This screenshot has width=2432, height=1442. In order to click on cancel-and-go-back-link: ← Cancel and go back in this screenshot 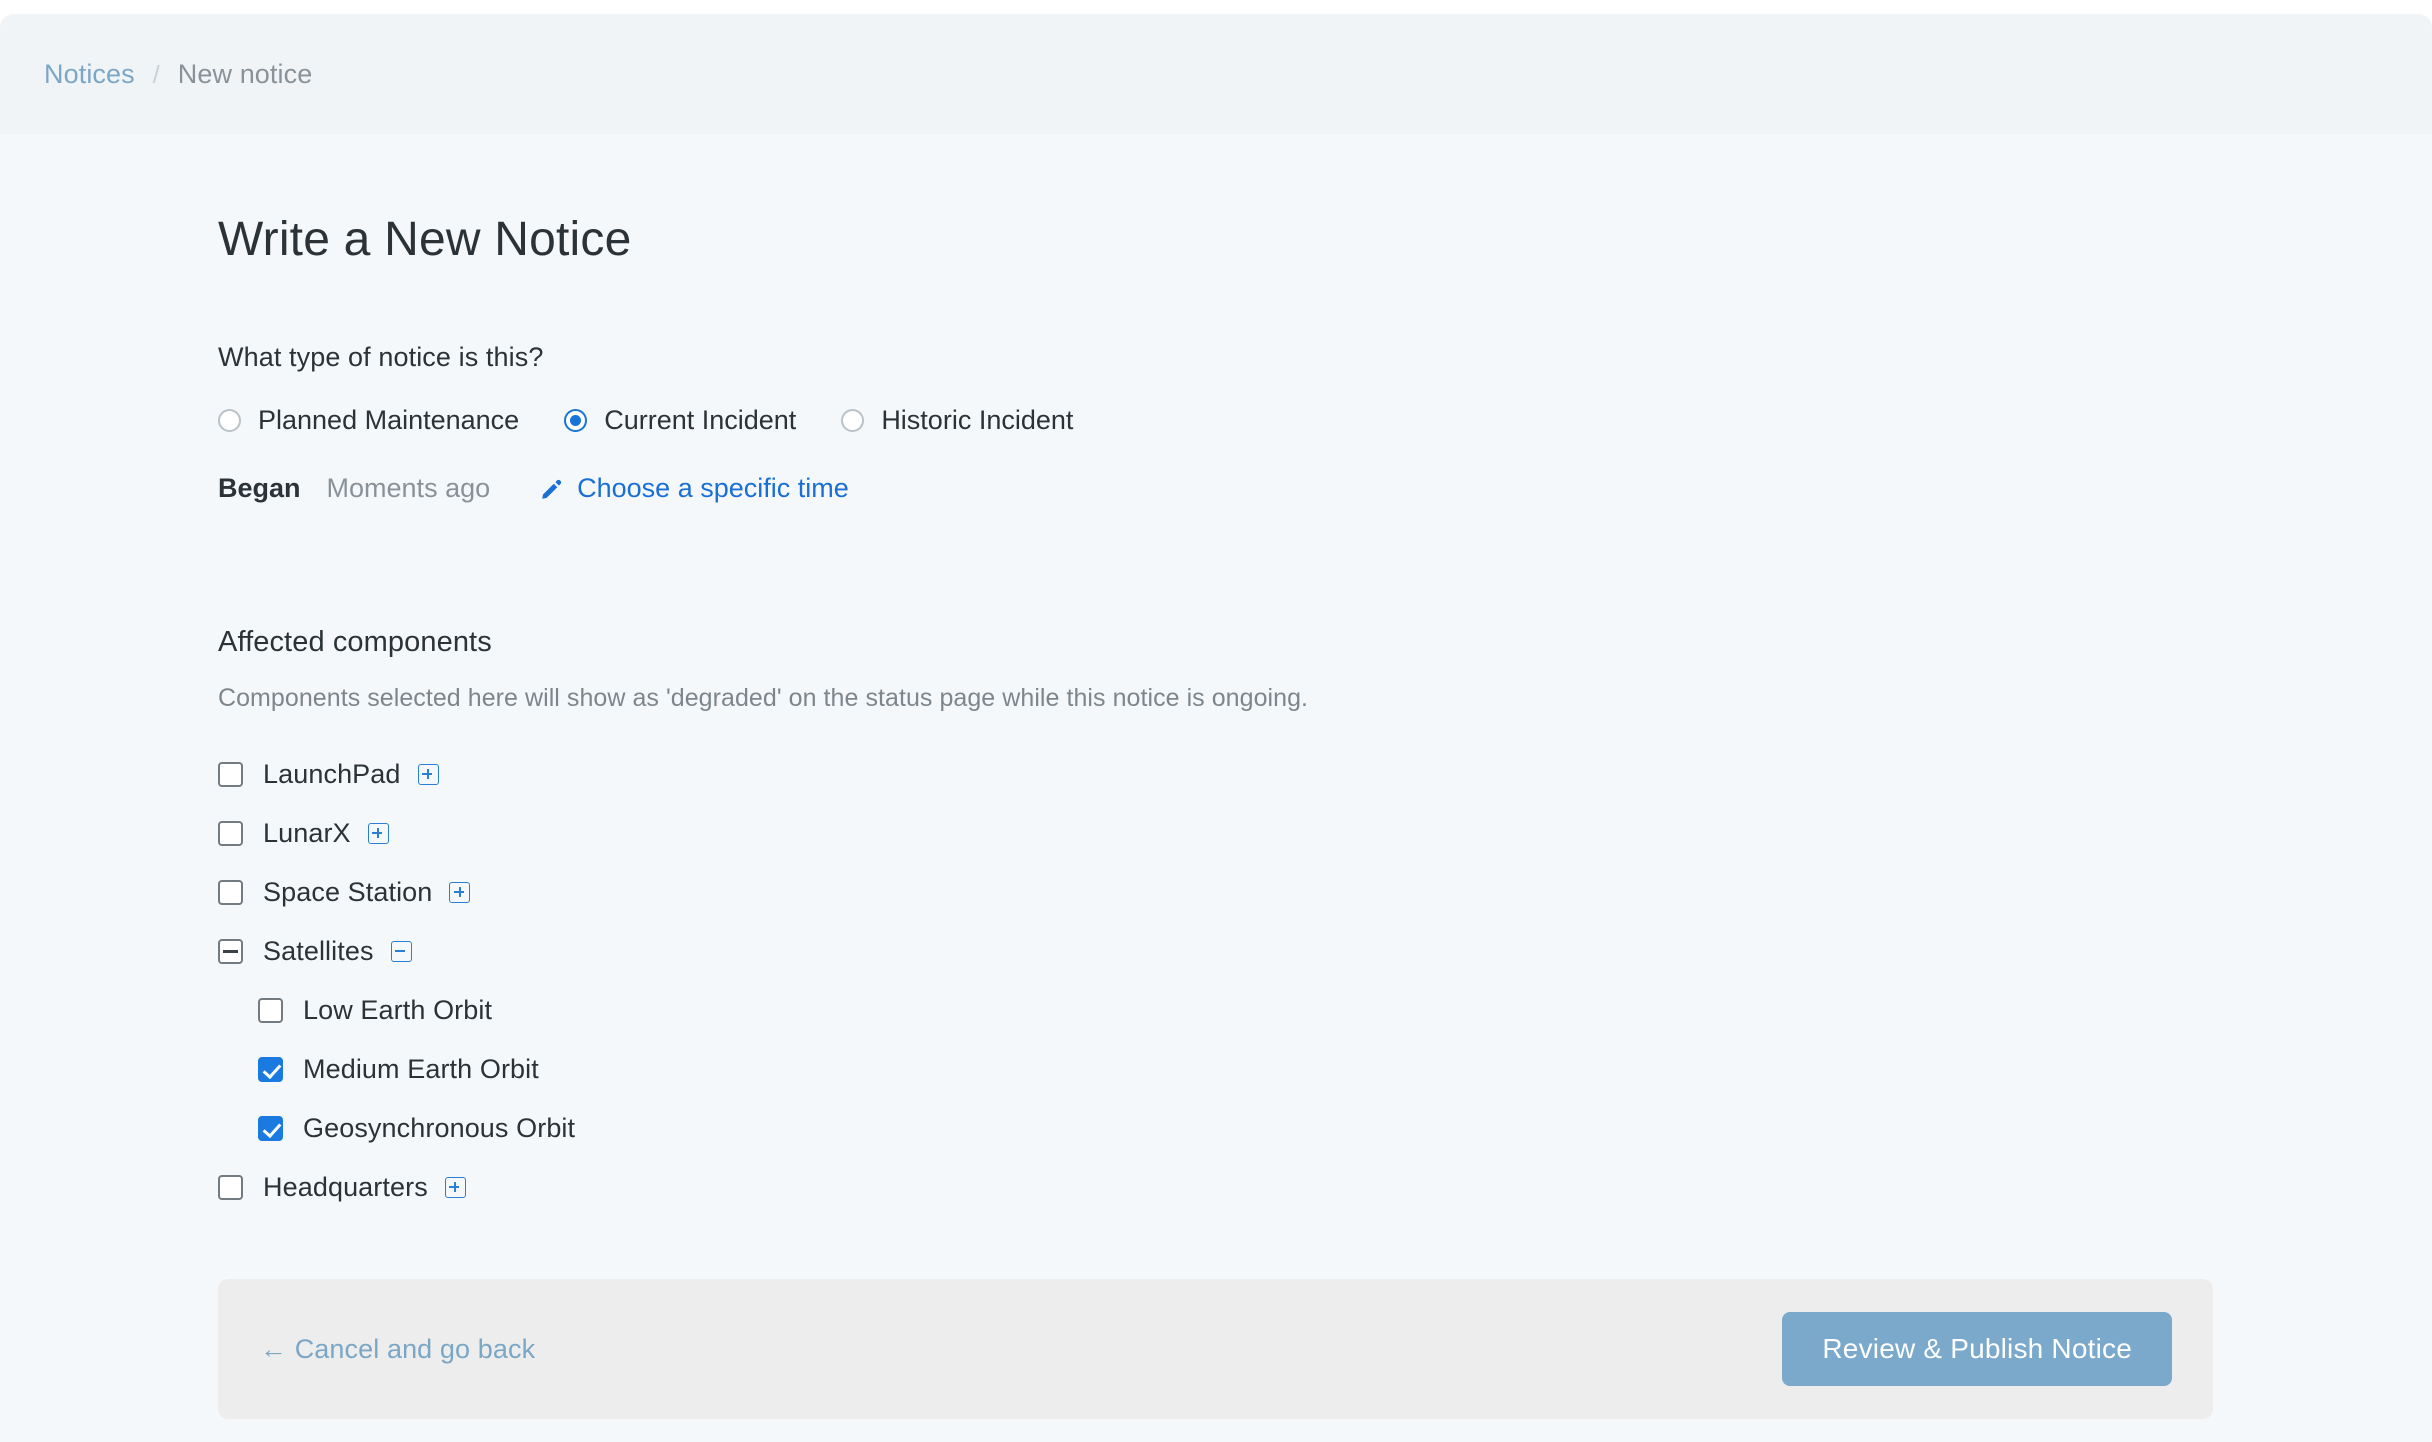, I will do `click(397, 1349)`.